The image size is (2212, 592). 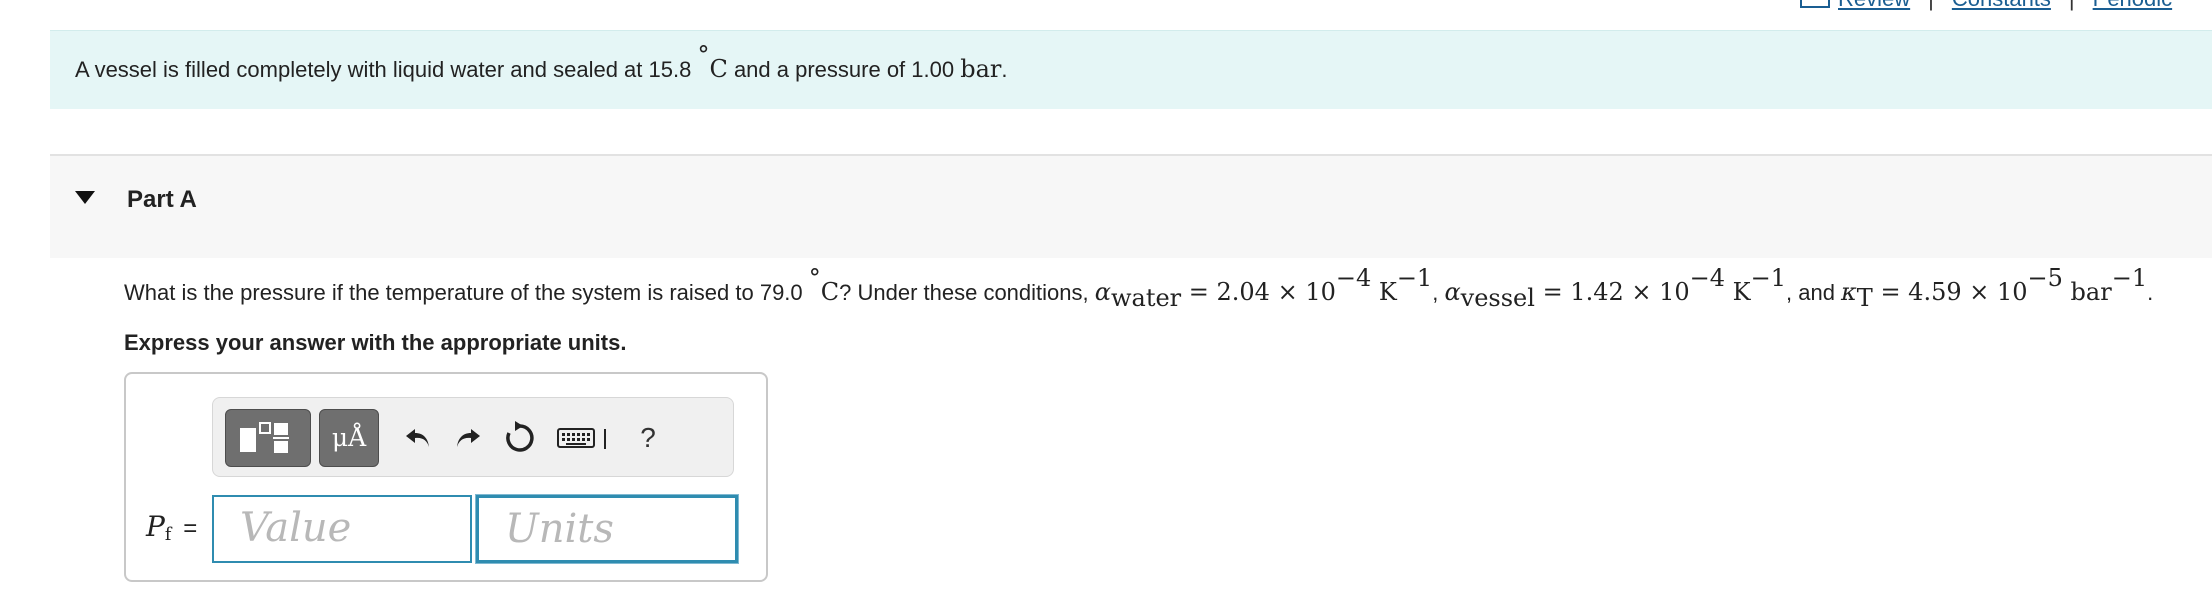 I want to click on value-input: Value, so click(x=342, y=529).